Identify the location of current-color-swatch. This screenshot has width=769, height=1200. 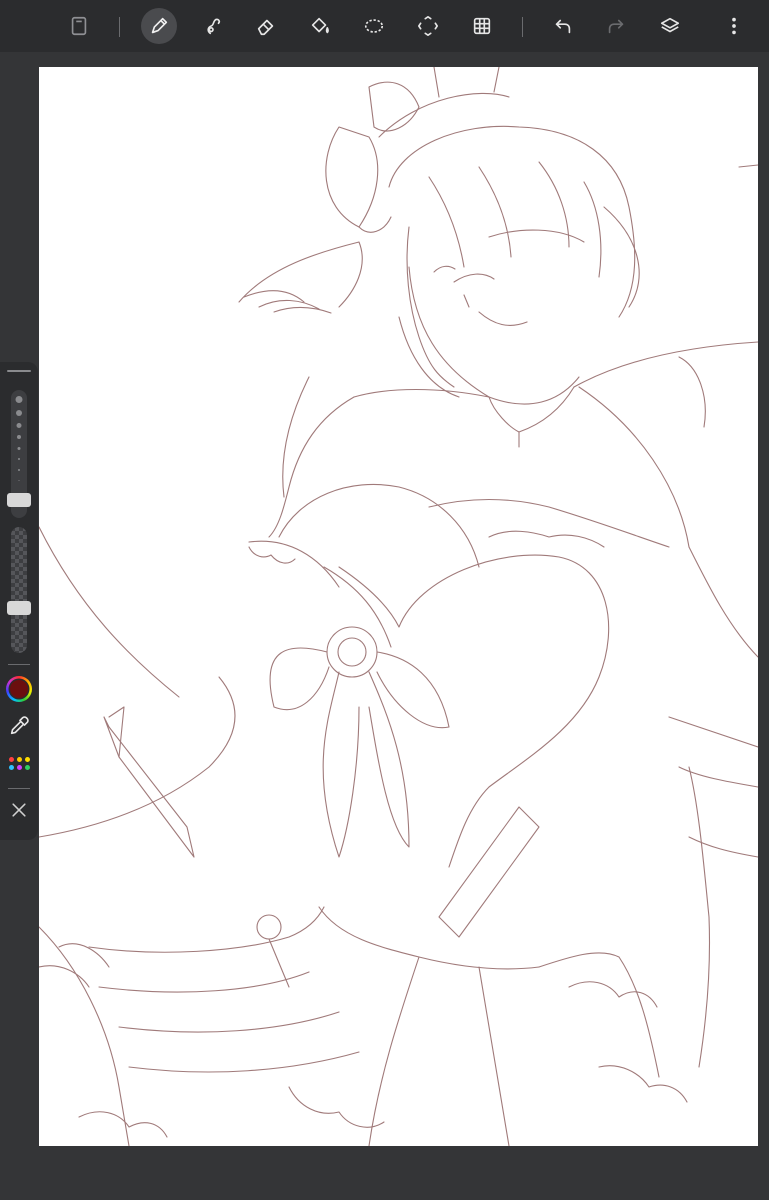
(19, 689).